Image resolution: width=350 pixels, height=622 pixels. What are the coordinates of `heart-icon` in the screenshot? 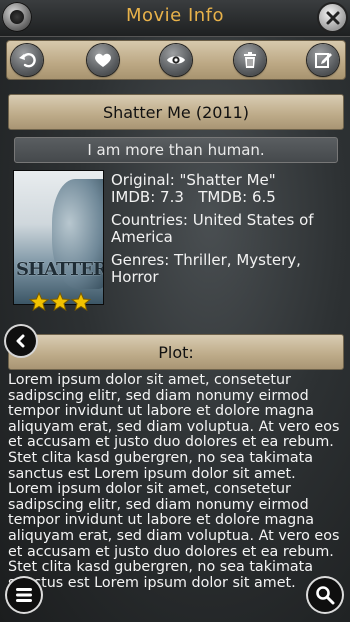 It's located at (103, 60).